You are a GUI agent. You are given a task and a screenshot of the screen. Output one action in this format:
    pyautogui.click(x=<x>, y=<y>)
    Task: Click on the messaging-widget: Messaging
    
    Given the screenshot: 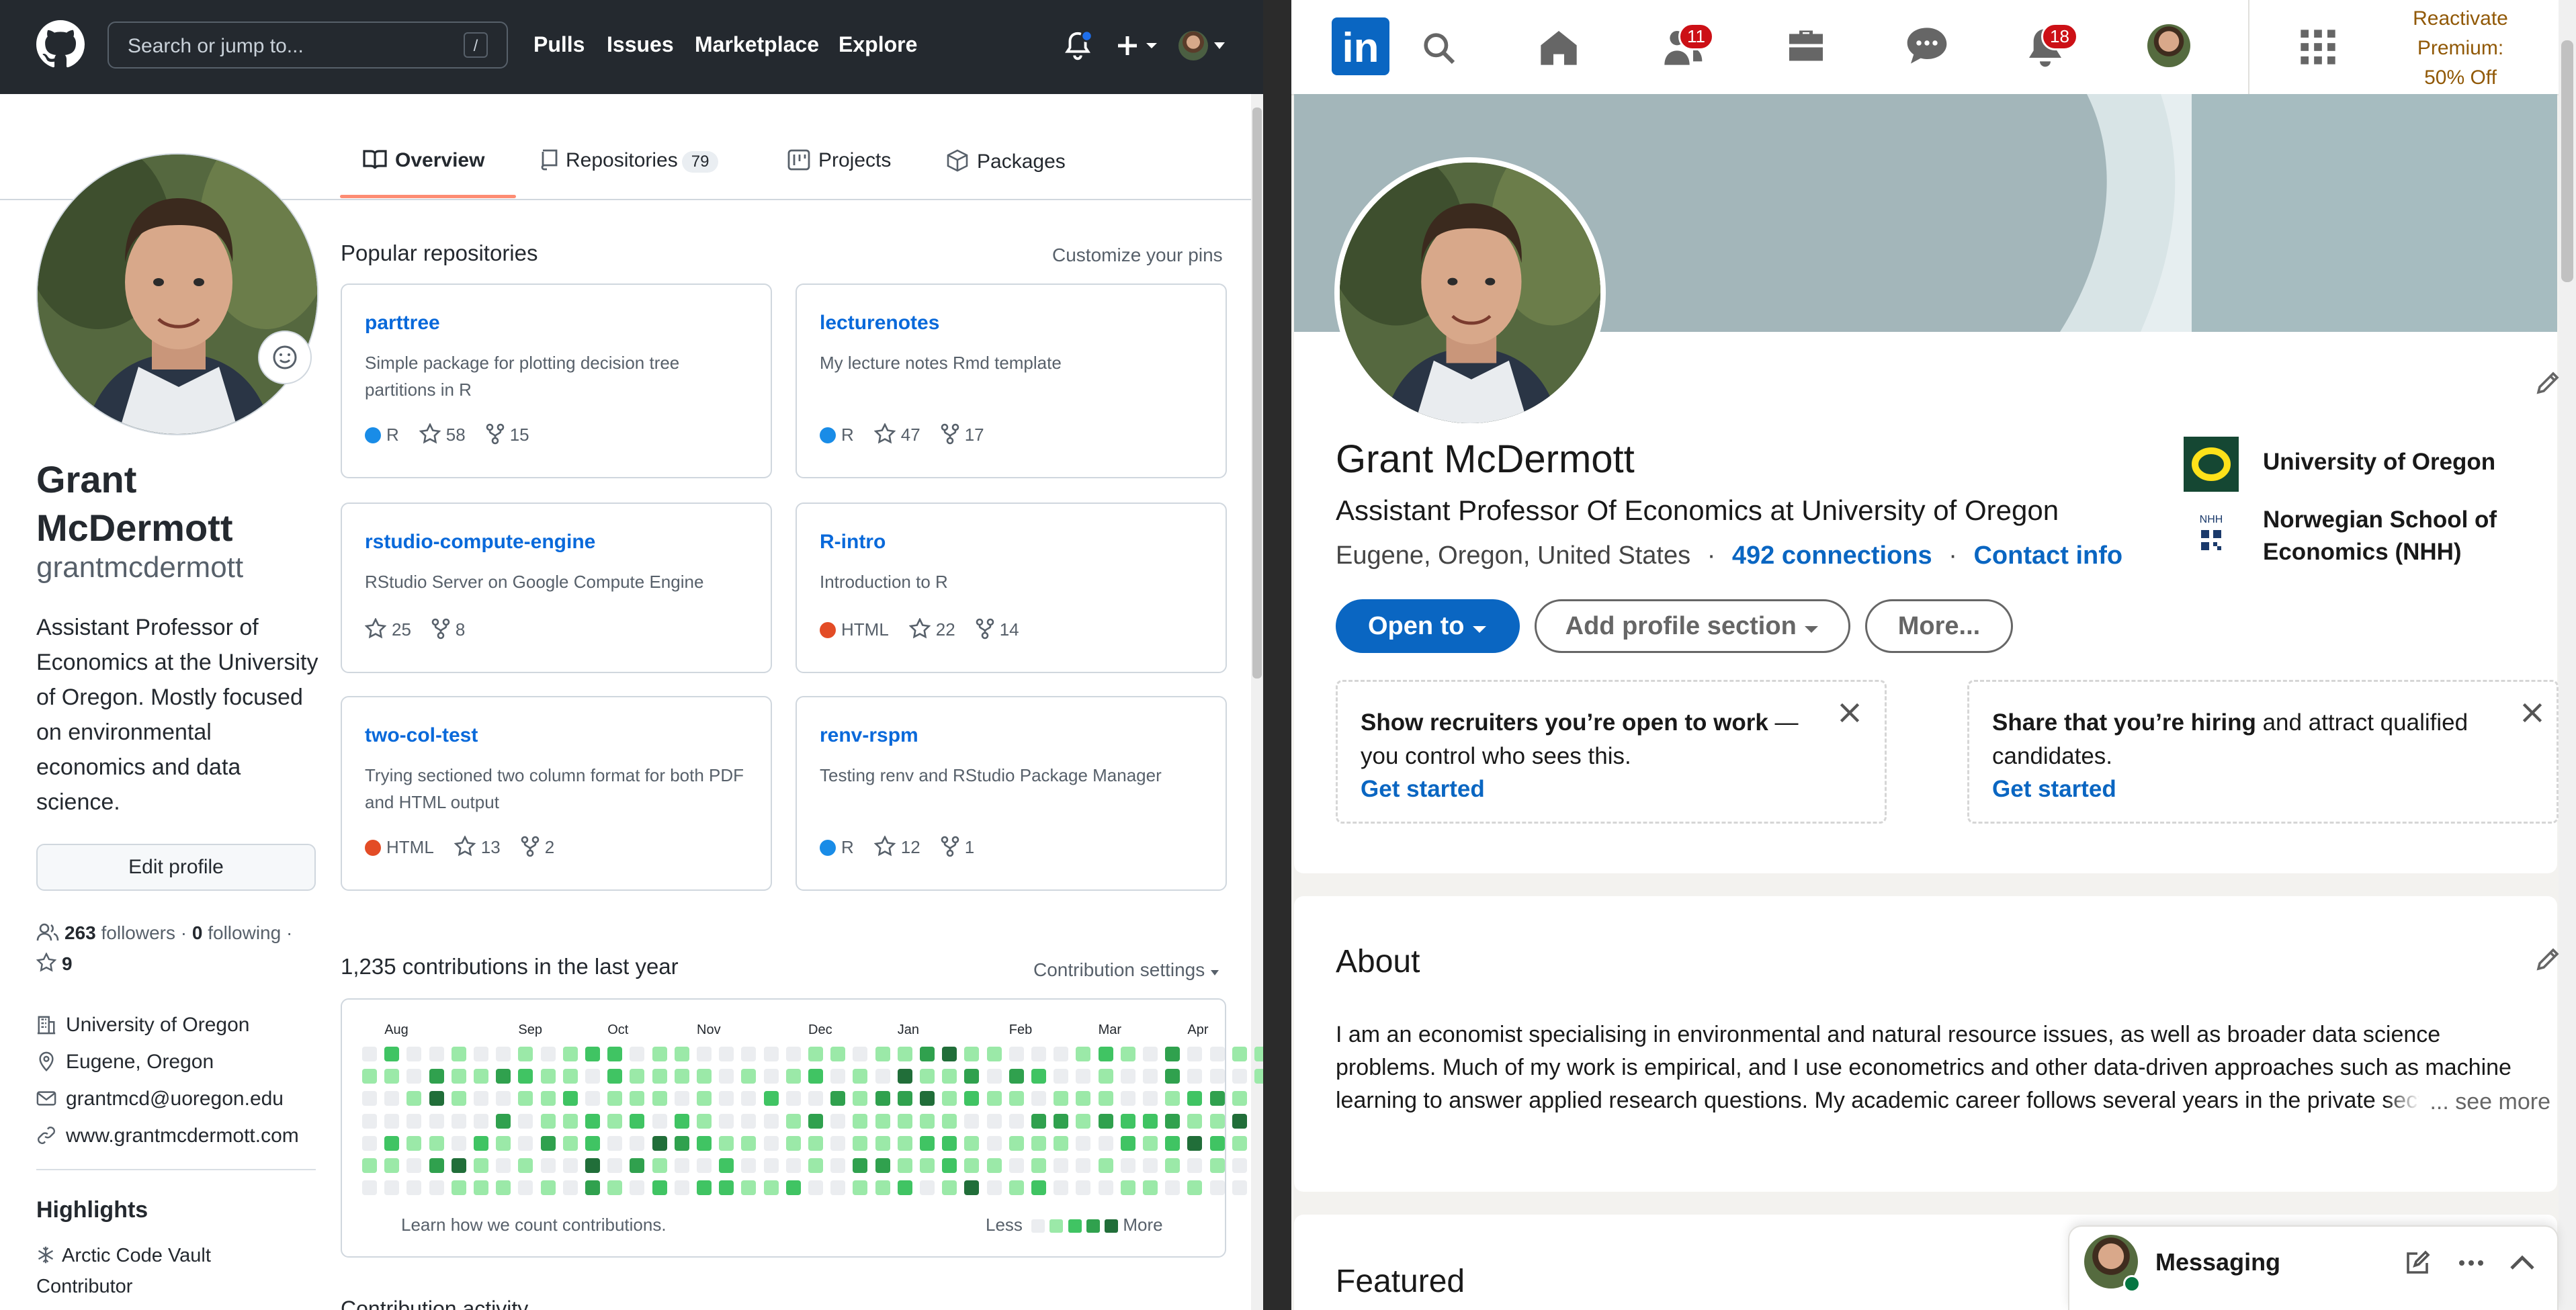 What is the action you would take?
    pyautogui.click(x=2313, y=1268)
    